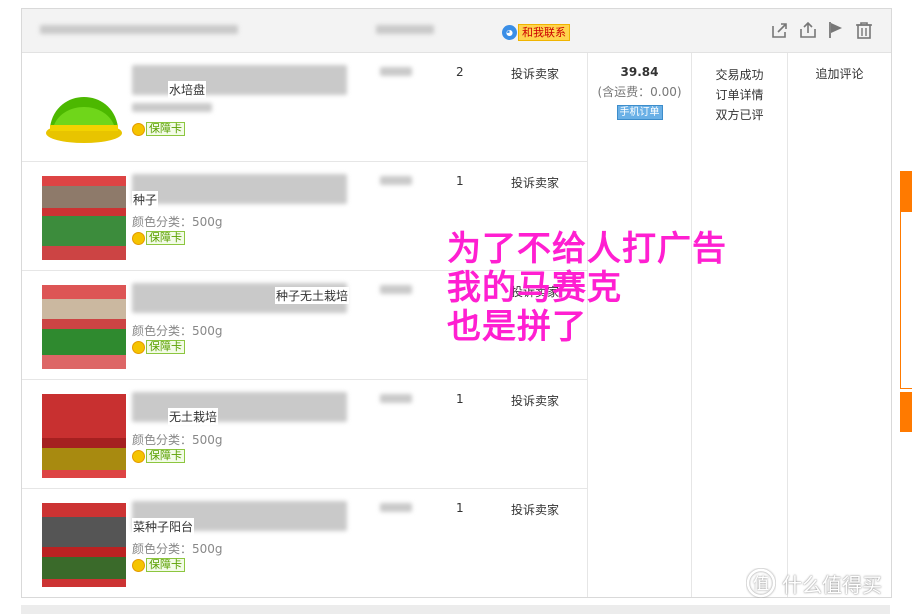 This screenshot has width=912, height=614. Describe the element at coordinates (787, 325) in the screenshot. I see `column-divider` at that location.